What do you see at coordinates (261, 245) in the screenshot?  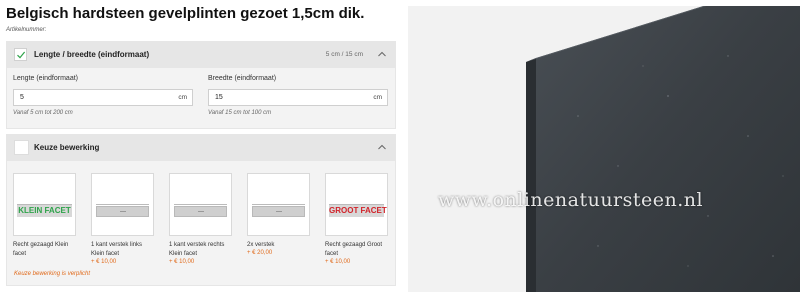 I see `option-caption: 2x verstek` at bounding box center [261, 245].